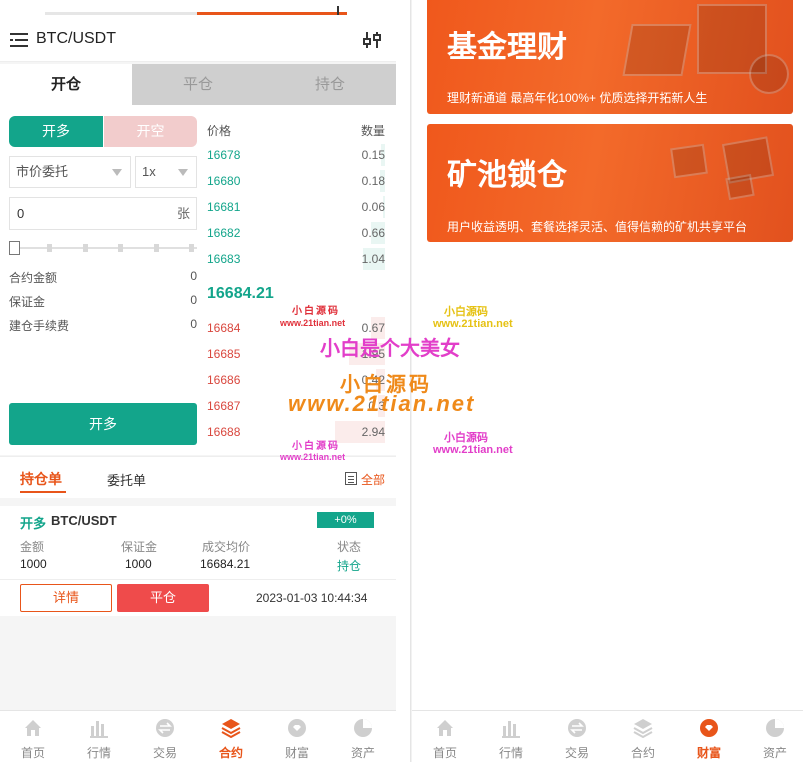 The image size is (803, 762). Describe the element at coordinates (56, 131) in the screenshot. I see `long-button: 开多` at that location.